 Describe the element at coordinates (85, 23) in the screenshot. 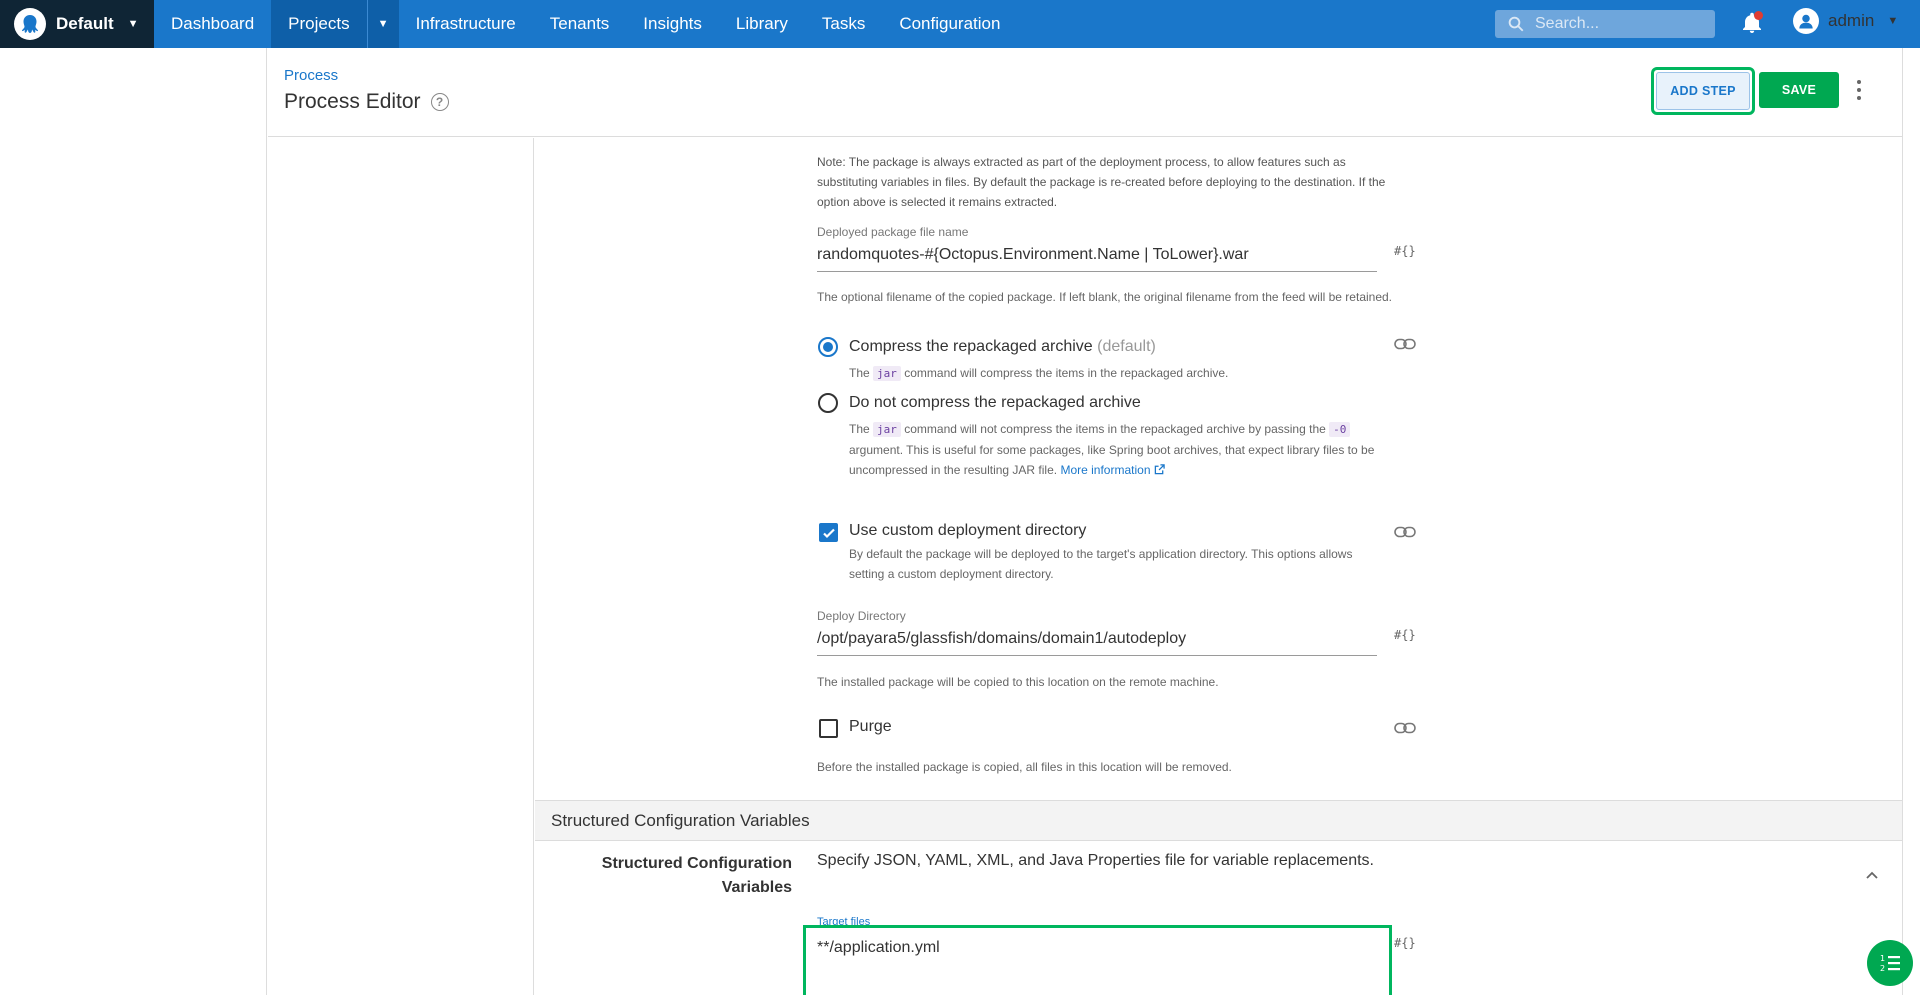

I see `space-name: Default` at that location.